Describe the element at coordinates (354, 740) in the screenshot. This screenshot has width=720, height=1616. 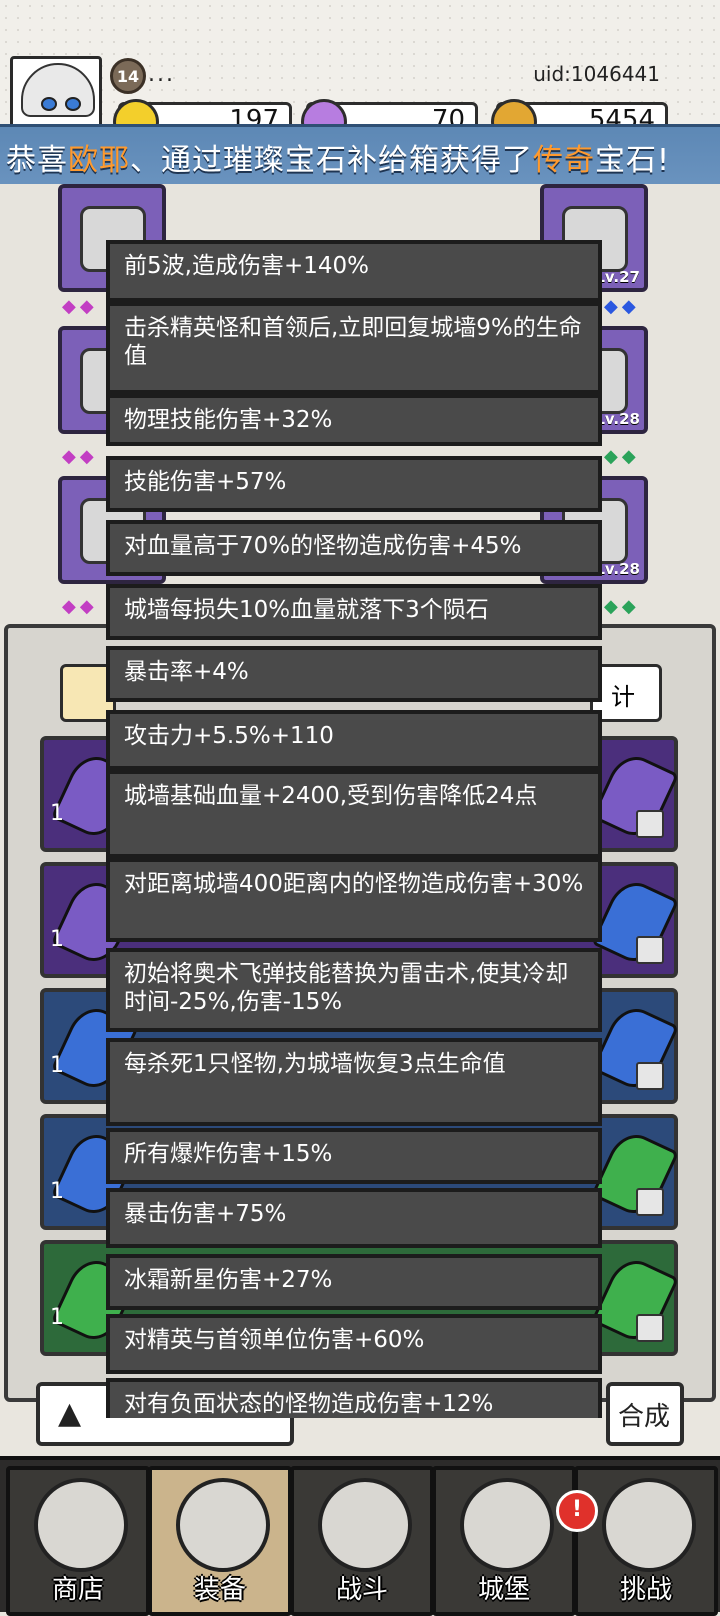
I see `stat-entry: 攻击力+5.5%+110` at that location.